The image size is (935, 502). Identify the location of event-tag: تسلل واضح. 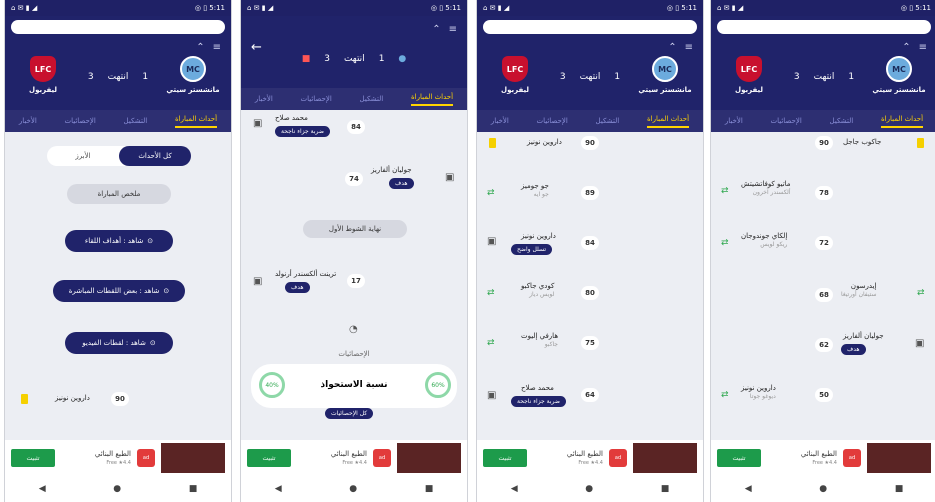
(531, 249).